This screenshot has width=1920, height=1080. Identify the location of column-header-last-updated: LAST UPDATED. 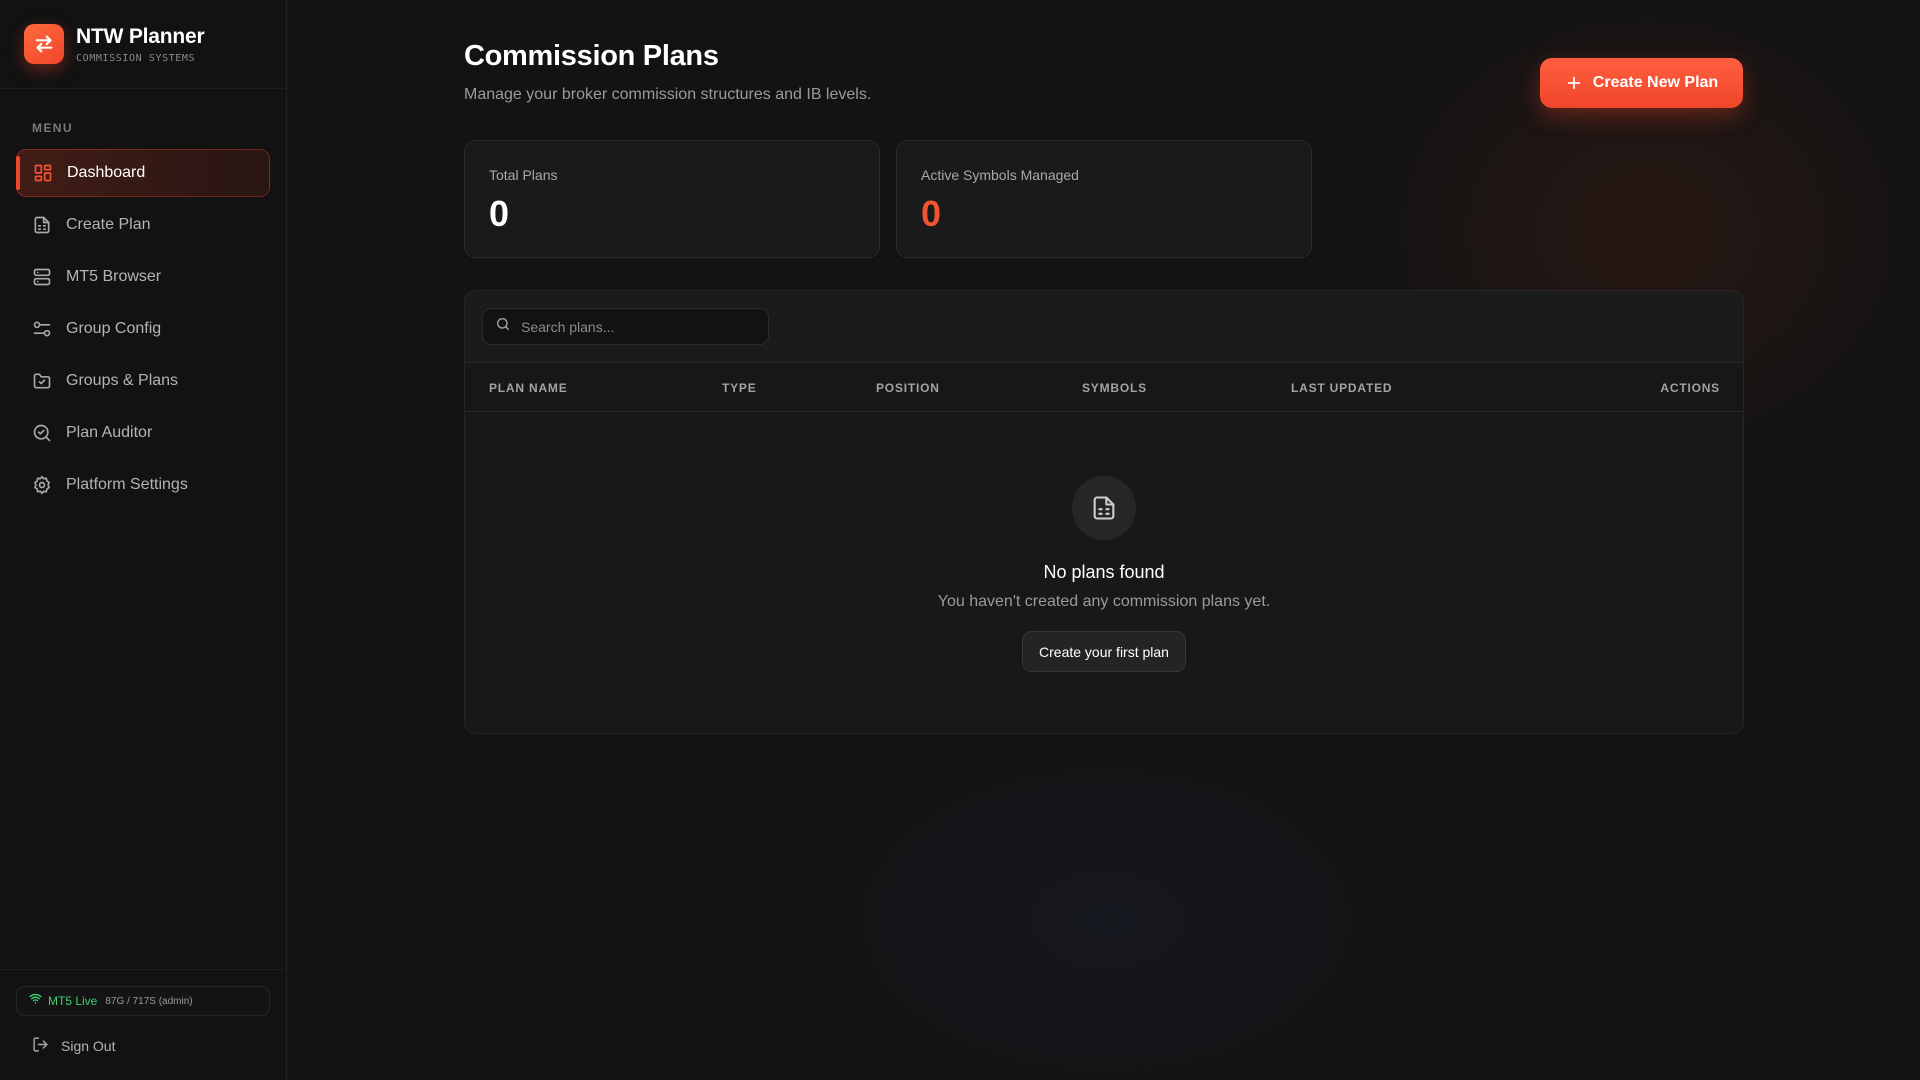
(1341, 388).